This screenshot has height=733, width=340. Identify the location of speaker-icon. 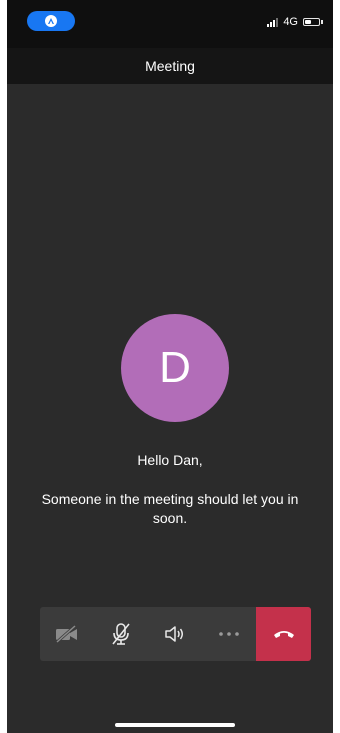
(174, 634).